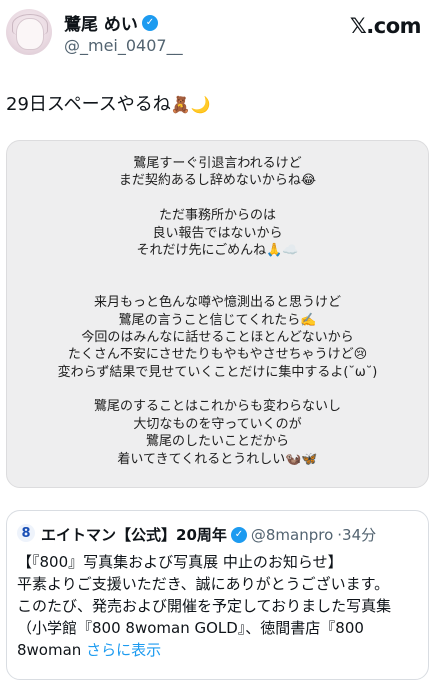 The height and width of the screenshot is (680, 431). I want to click on image-text-line: 着いてきてくれるとうれしい🦦🦋, so click(217, 459).